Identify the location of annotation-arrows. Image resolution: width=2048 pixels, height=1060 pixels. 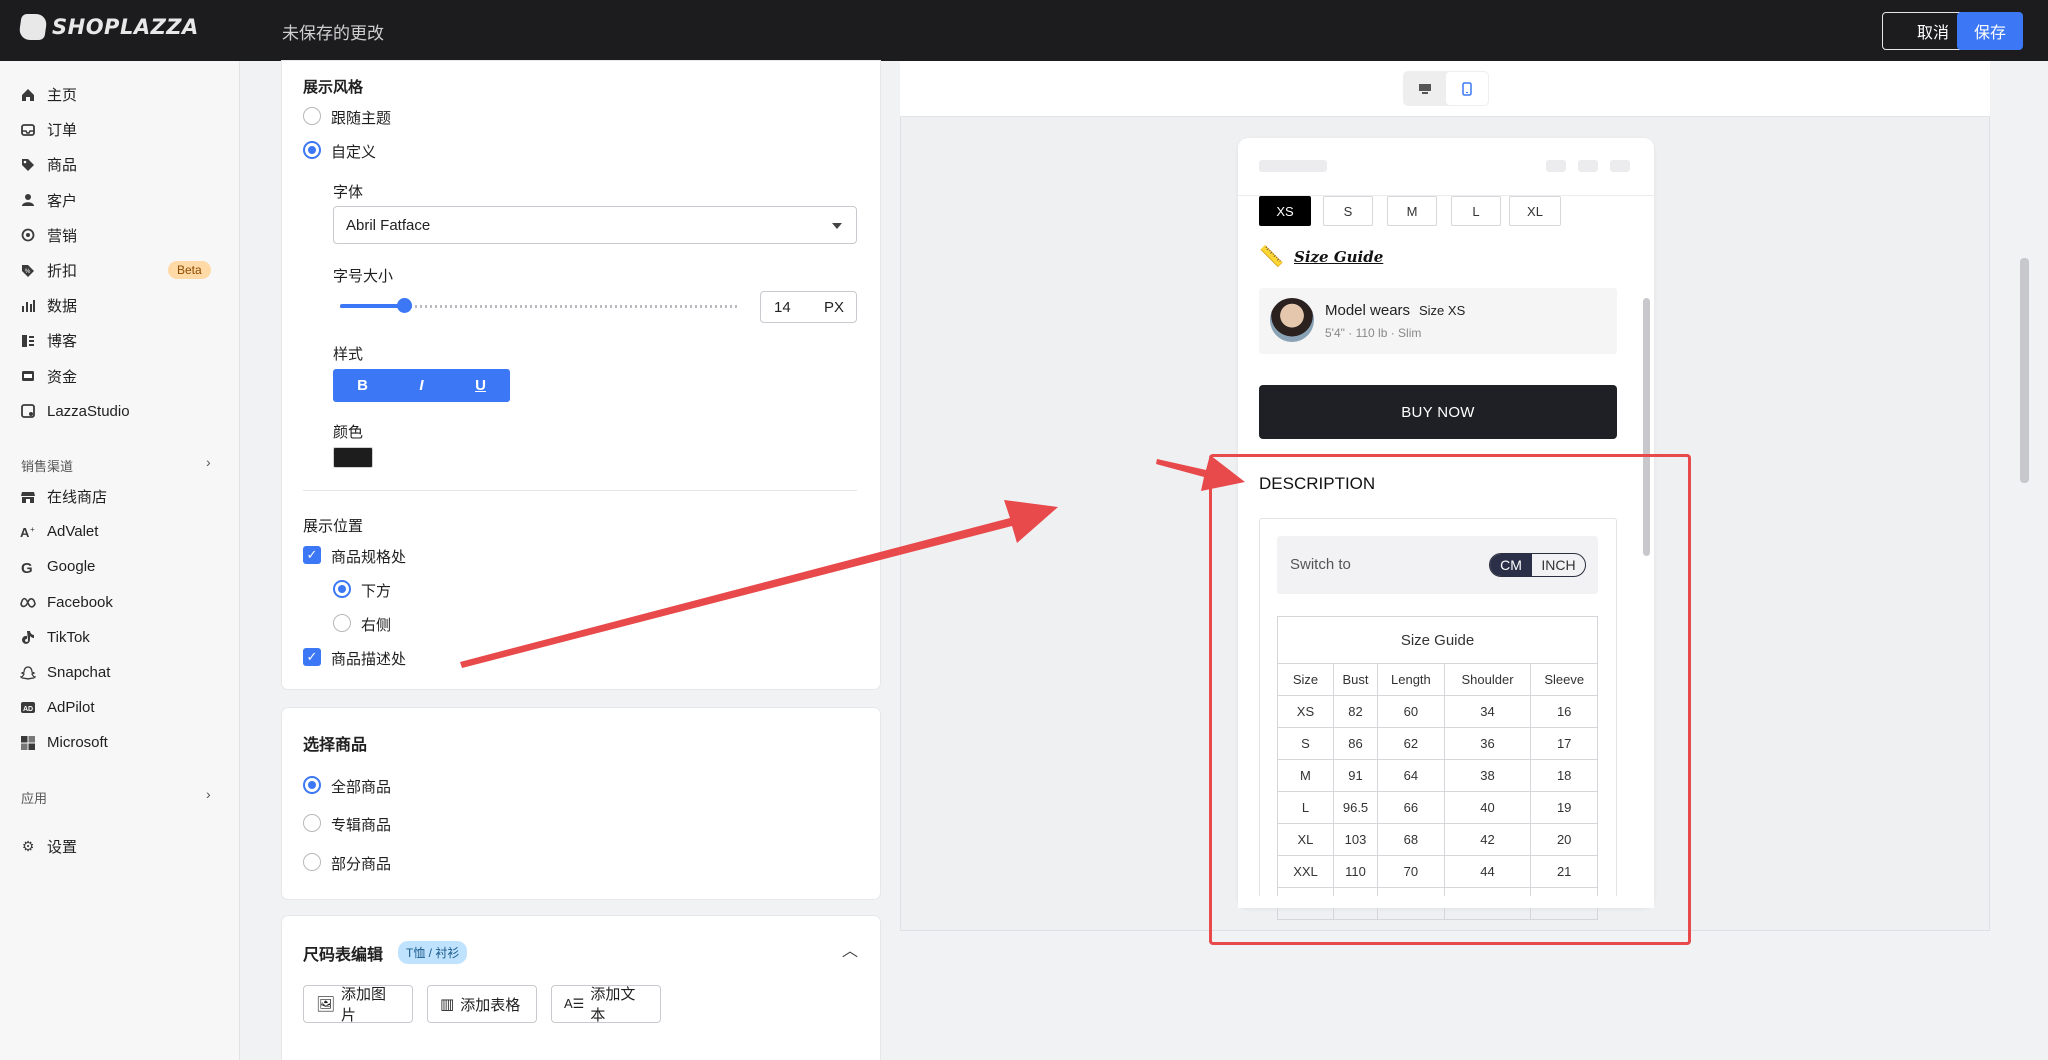
(852, 561).